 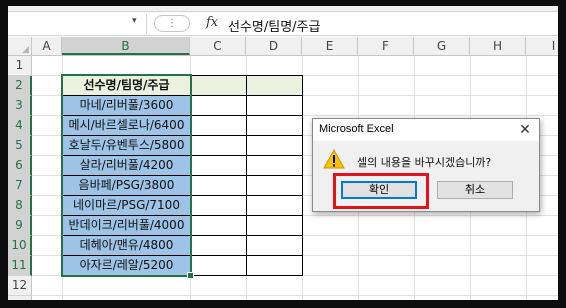 I want to click on table-cell: 마네/리버풀/3600, so click(x=127, y=106).